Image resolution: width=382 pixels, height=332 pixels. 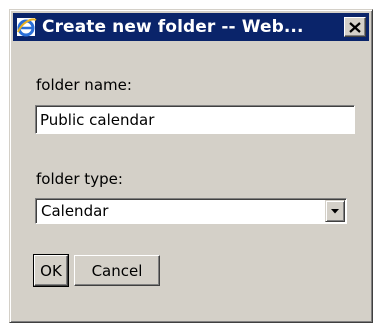 I want to click on close-icon, so click(x=355, y=27).